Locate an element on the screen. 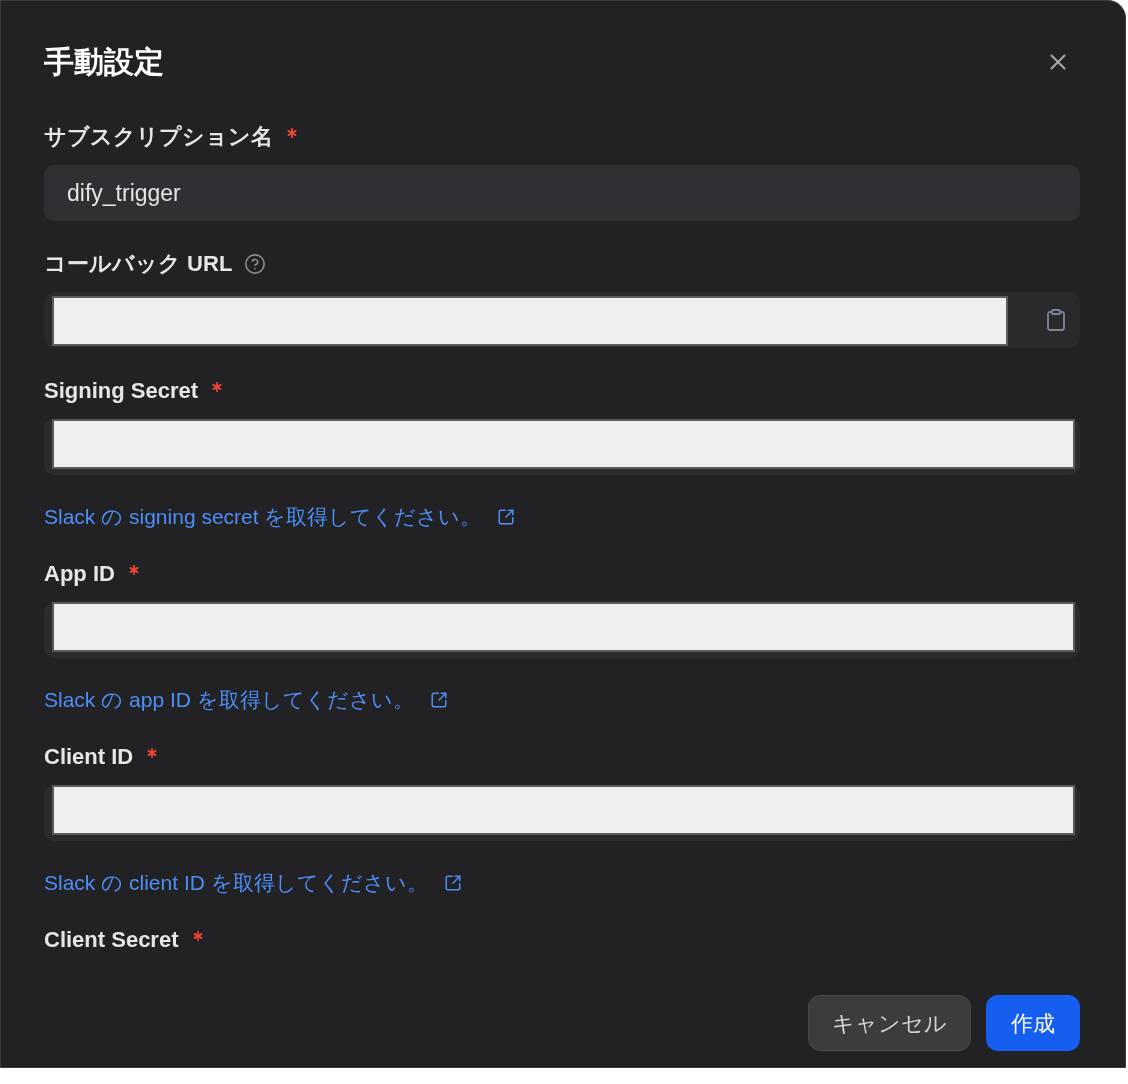  clipboard-icon is located at coordinates (1056, 320).